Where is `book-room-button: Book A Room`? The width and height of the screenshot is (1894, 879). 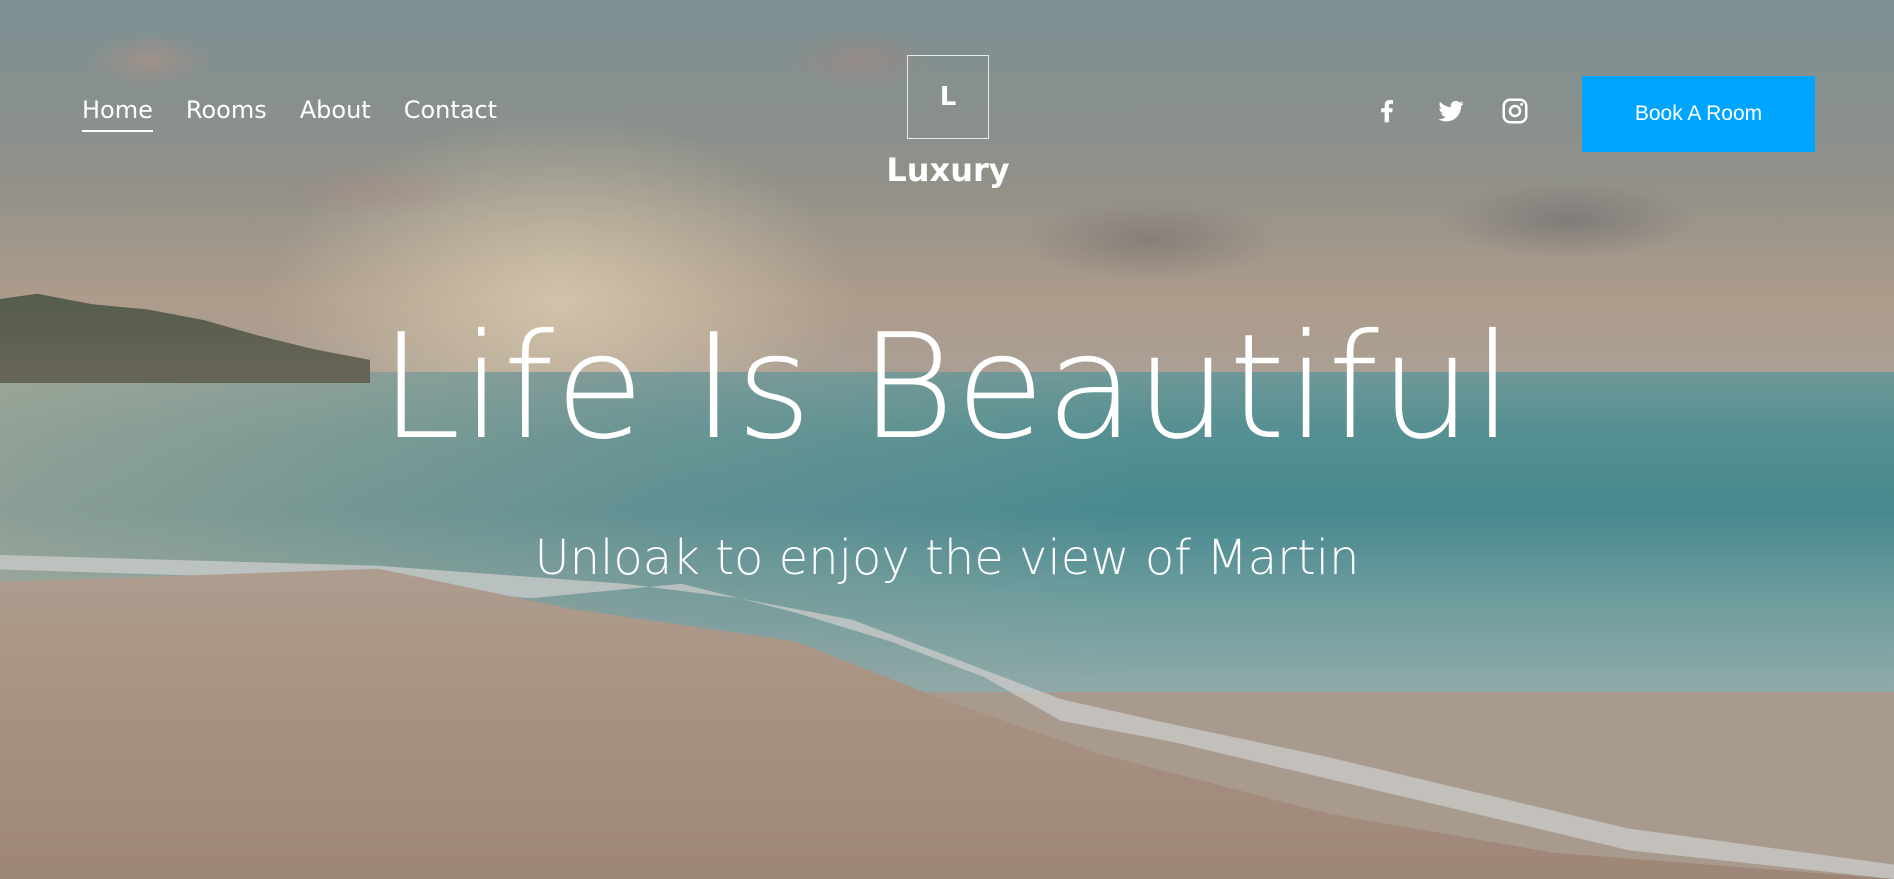
book-room-button: Book A Room is located at coordinates (1698, 114).